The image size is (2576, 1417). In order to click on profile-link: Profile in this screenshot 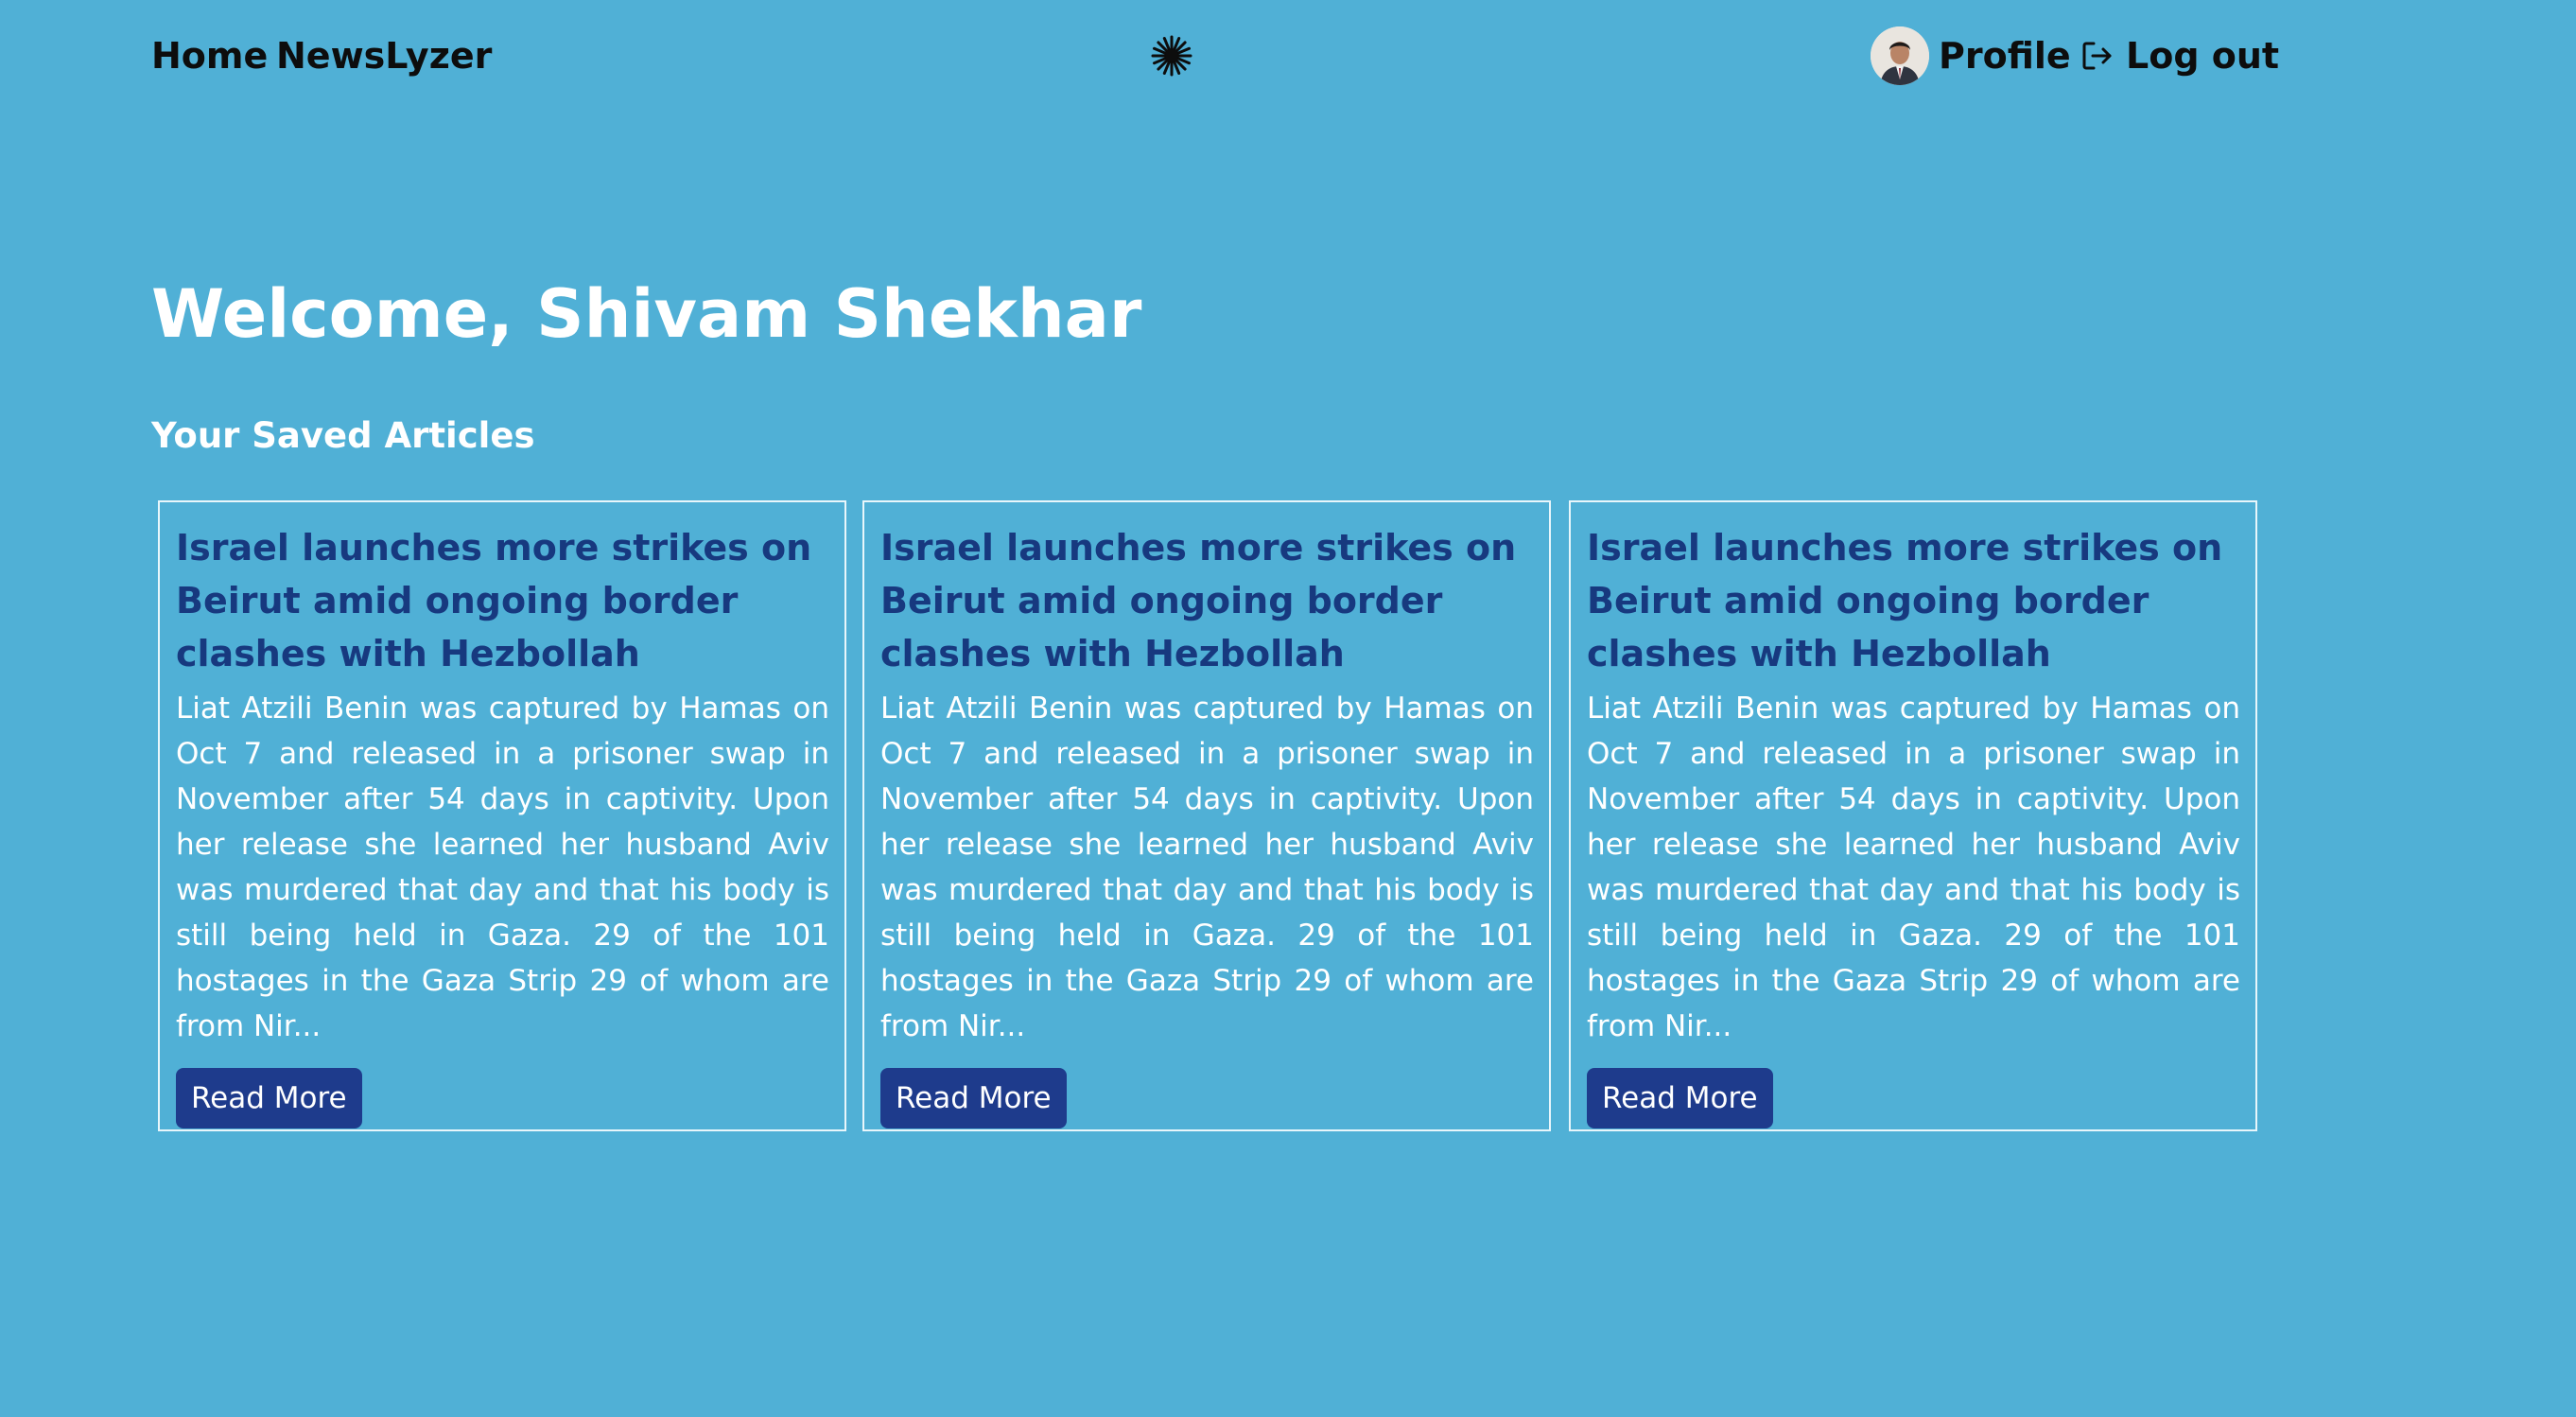, I will do `click(1971, 56)`.